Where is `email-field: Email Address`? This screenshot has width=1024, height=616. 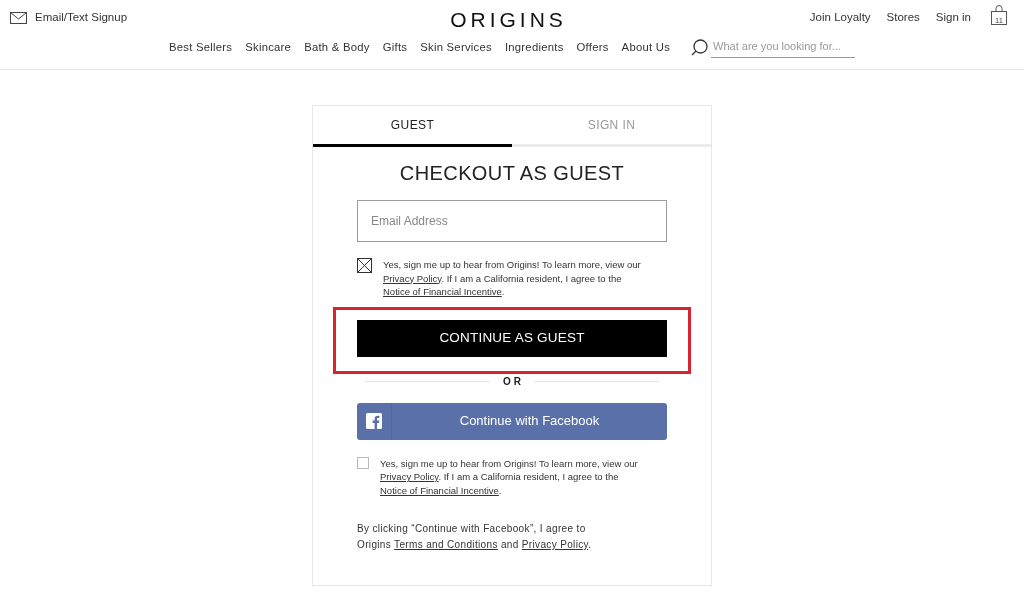 email-field: Email Address is located at coordinates (512, 221).